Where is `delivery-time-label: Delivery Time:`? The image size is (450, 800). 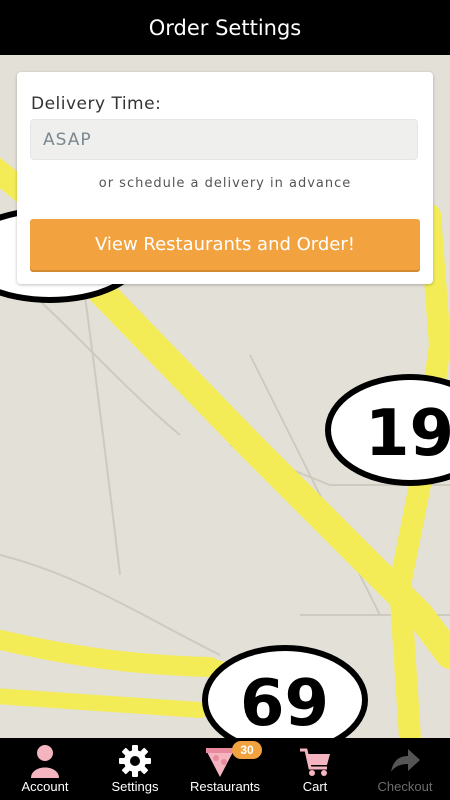
delivery-time-label: Delivery Time: is located at coordinates (96, 104).